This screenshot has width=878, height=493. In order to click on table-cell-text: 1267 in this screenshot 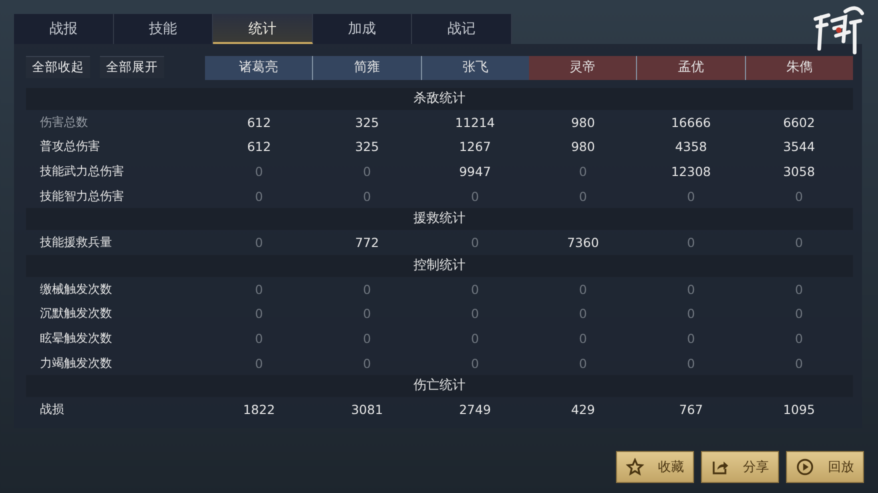, I will do `click(475, 146)`.